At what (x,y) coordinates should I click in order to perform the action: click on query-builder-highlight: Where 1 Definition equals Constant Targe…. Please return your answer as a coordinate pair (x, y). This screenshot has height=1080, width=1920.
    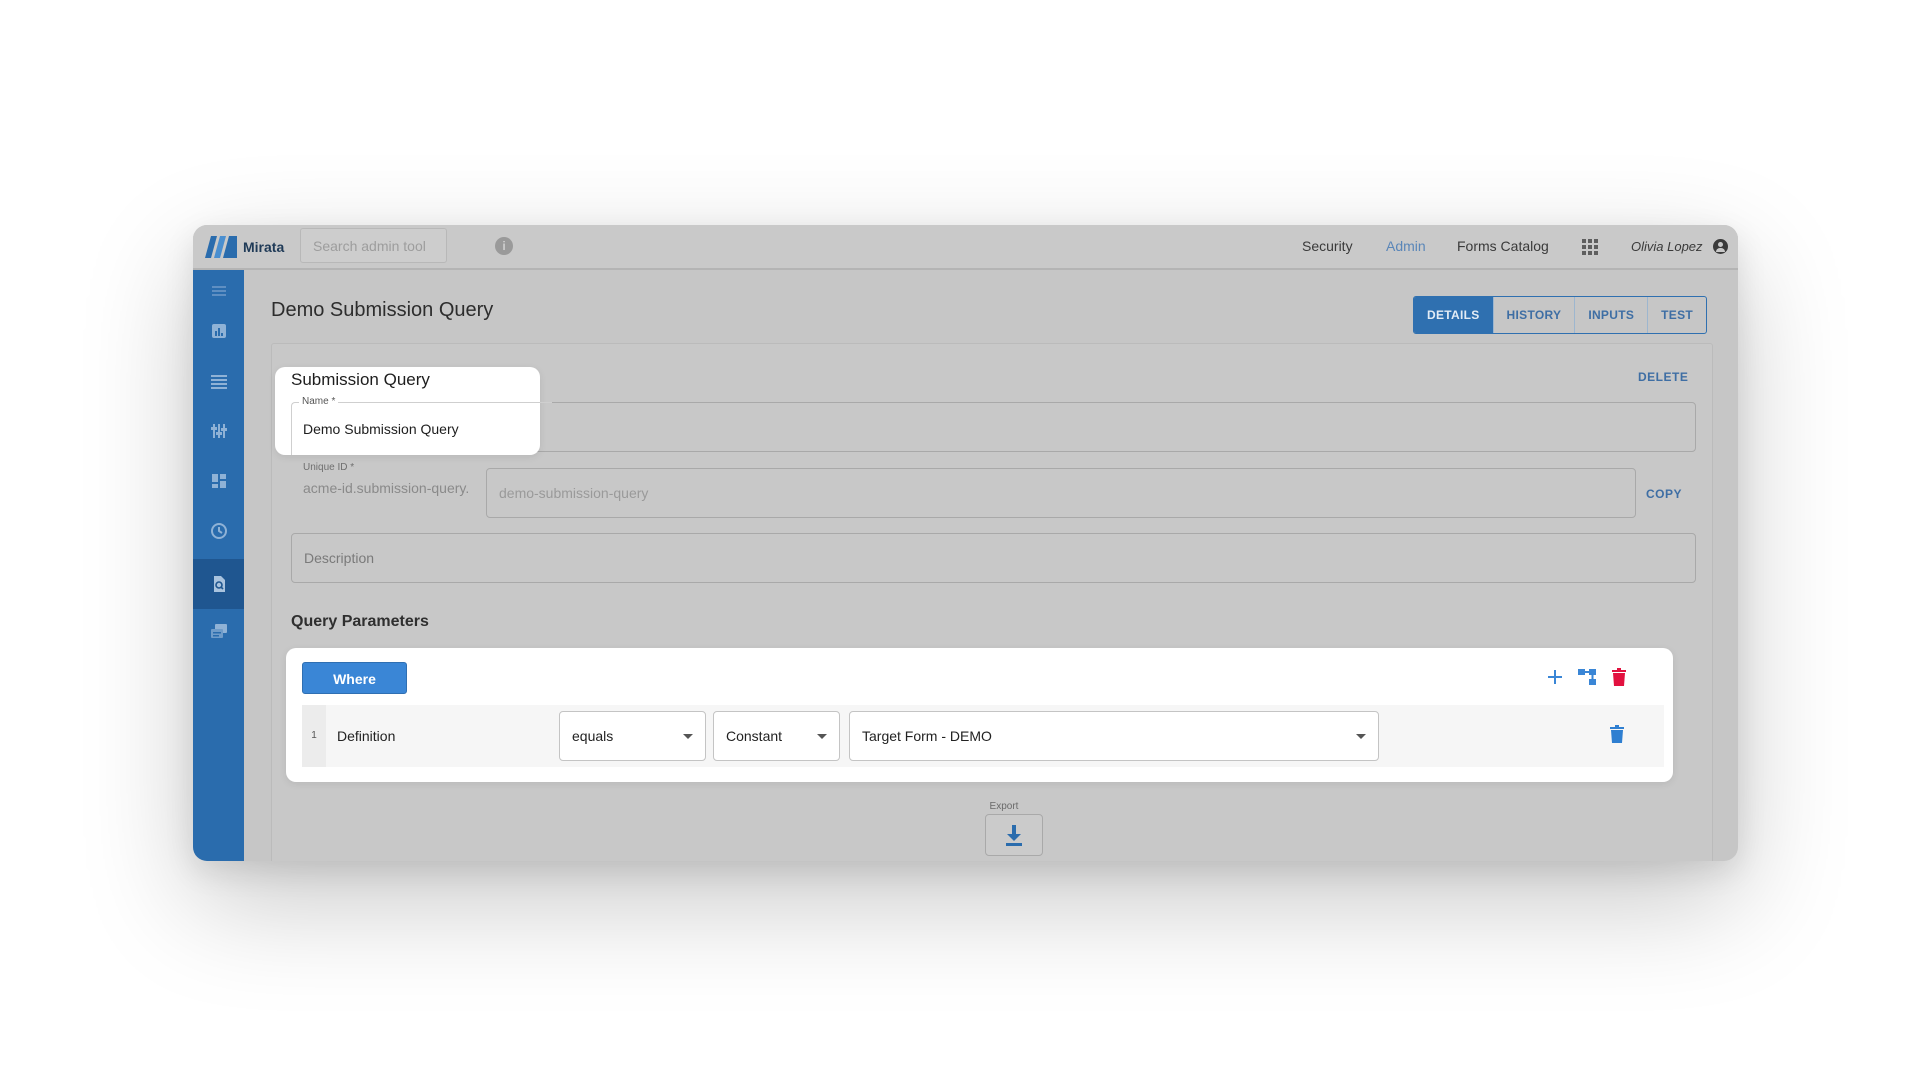
    Looking at the image, I should click on (979, 715).